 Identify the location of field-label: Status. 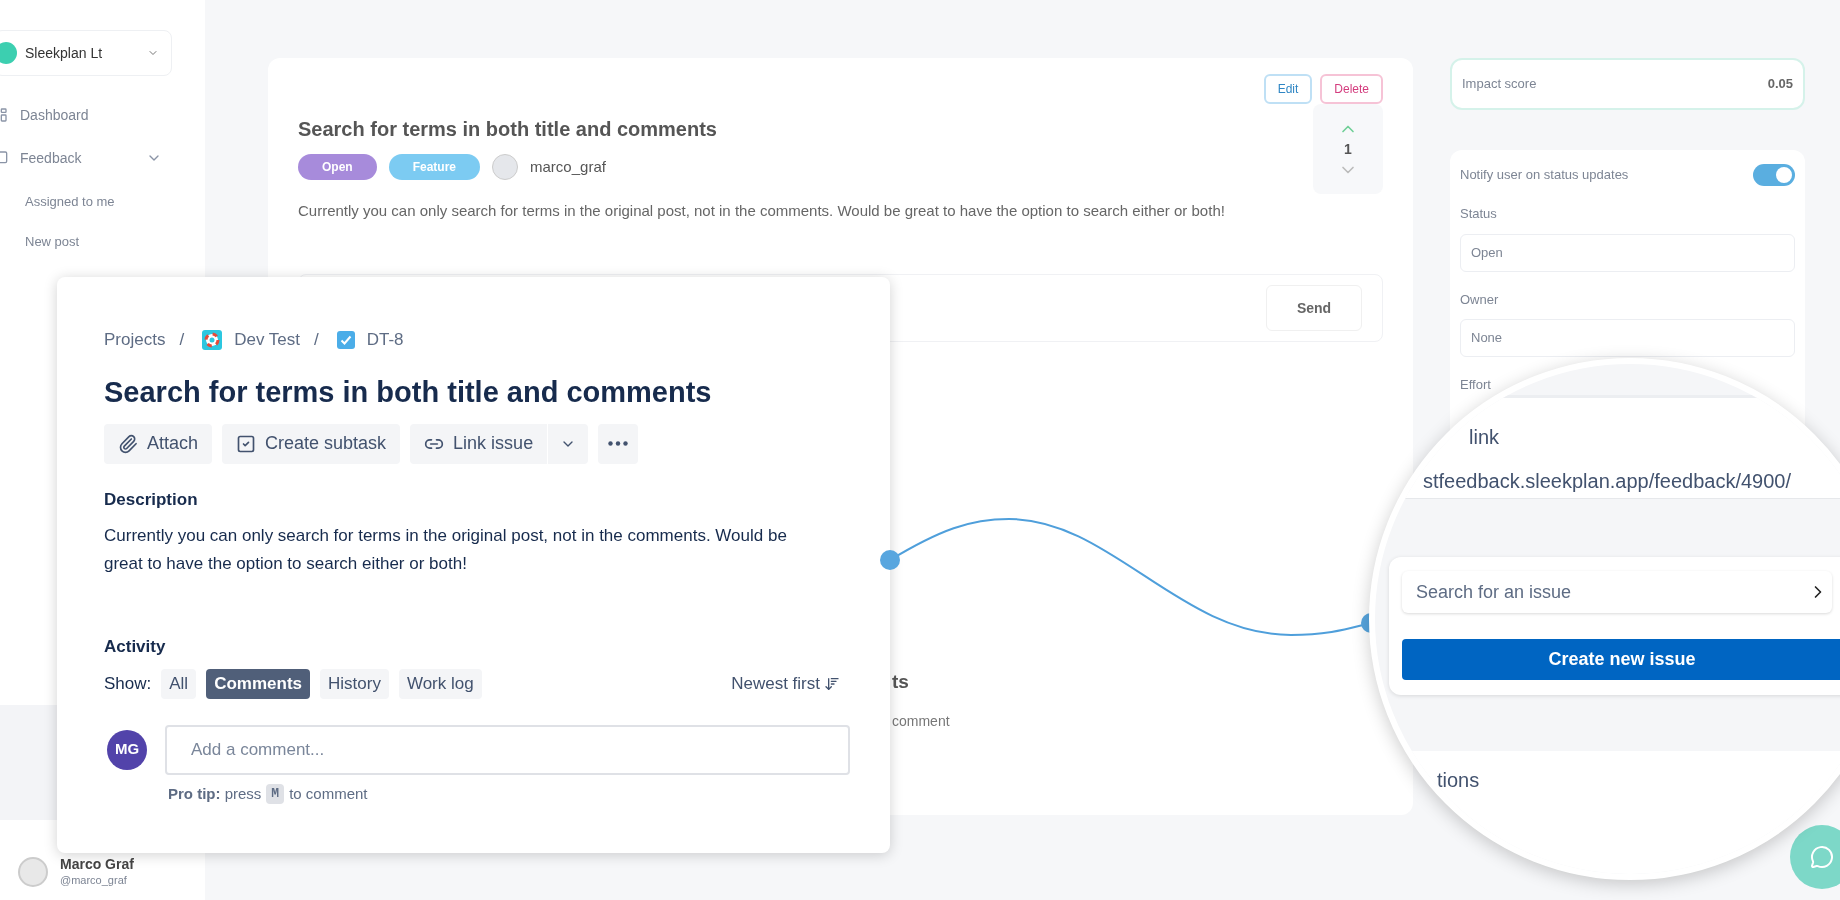
(1479, 214).